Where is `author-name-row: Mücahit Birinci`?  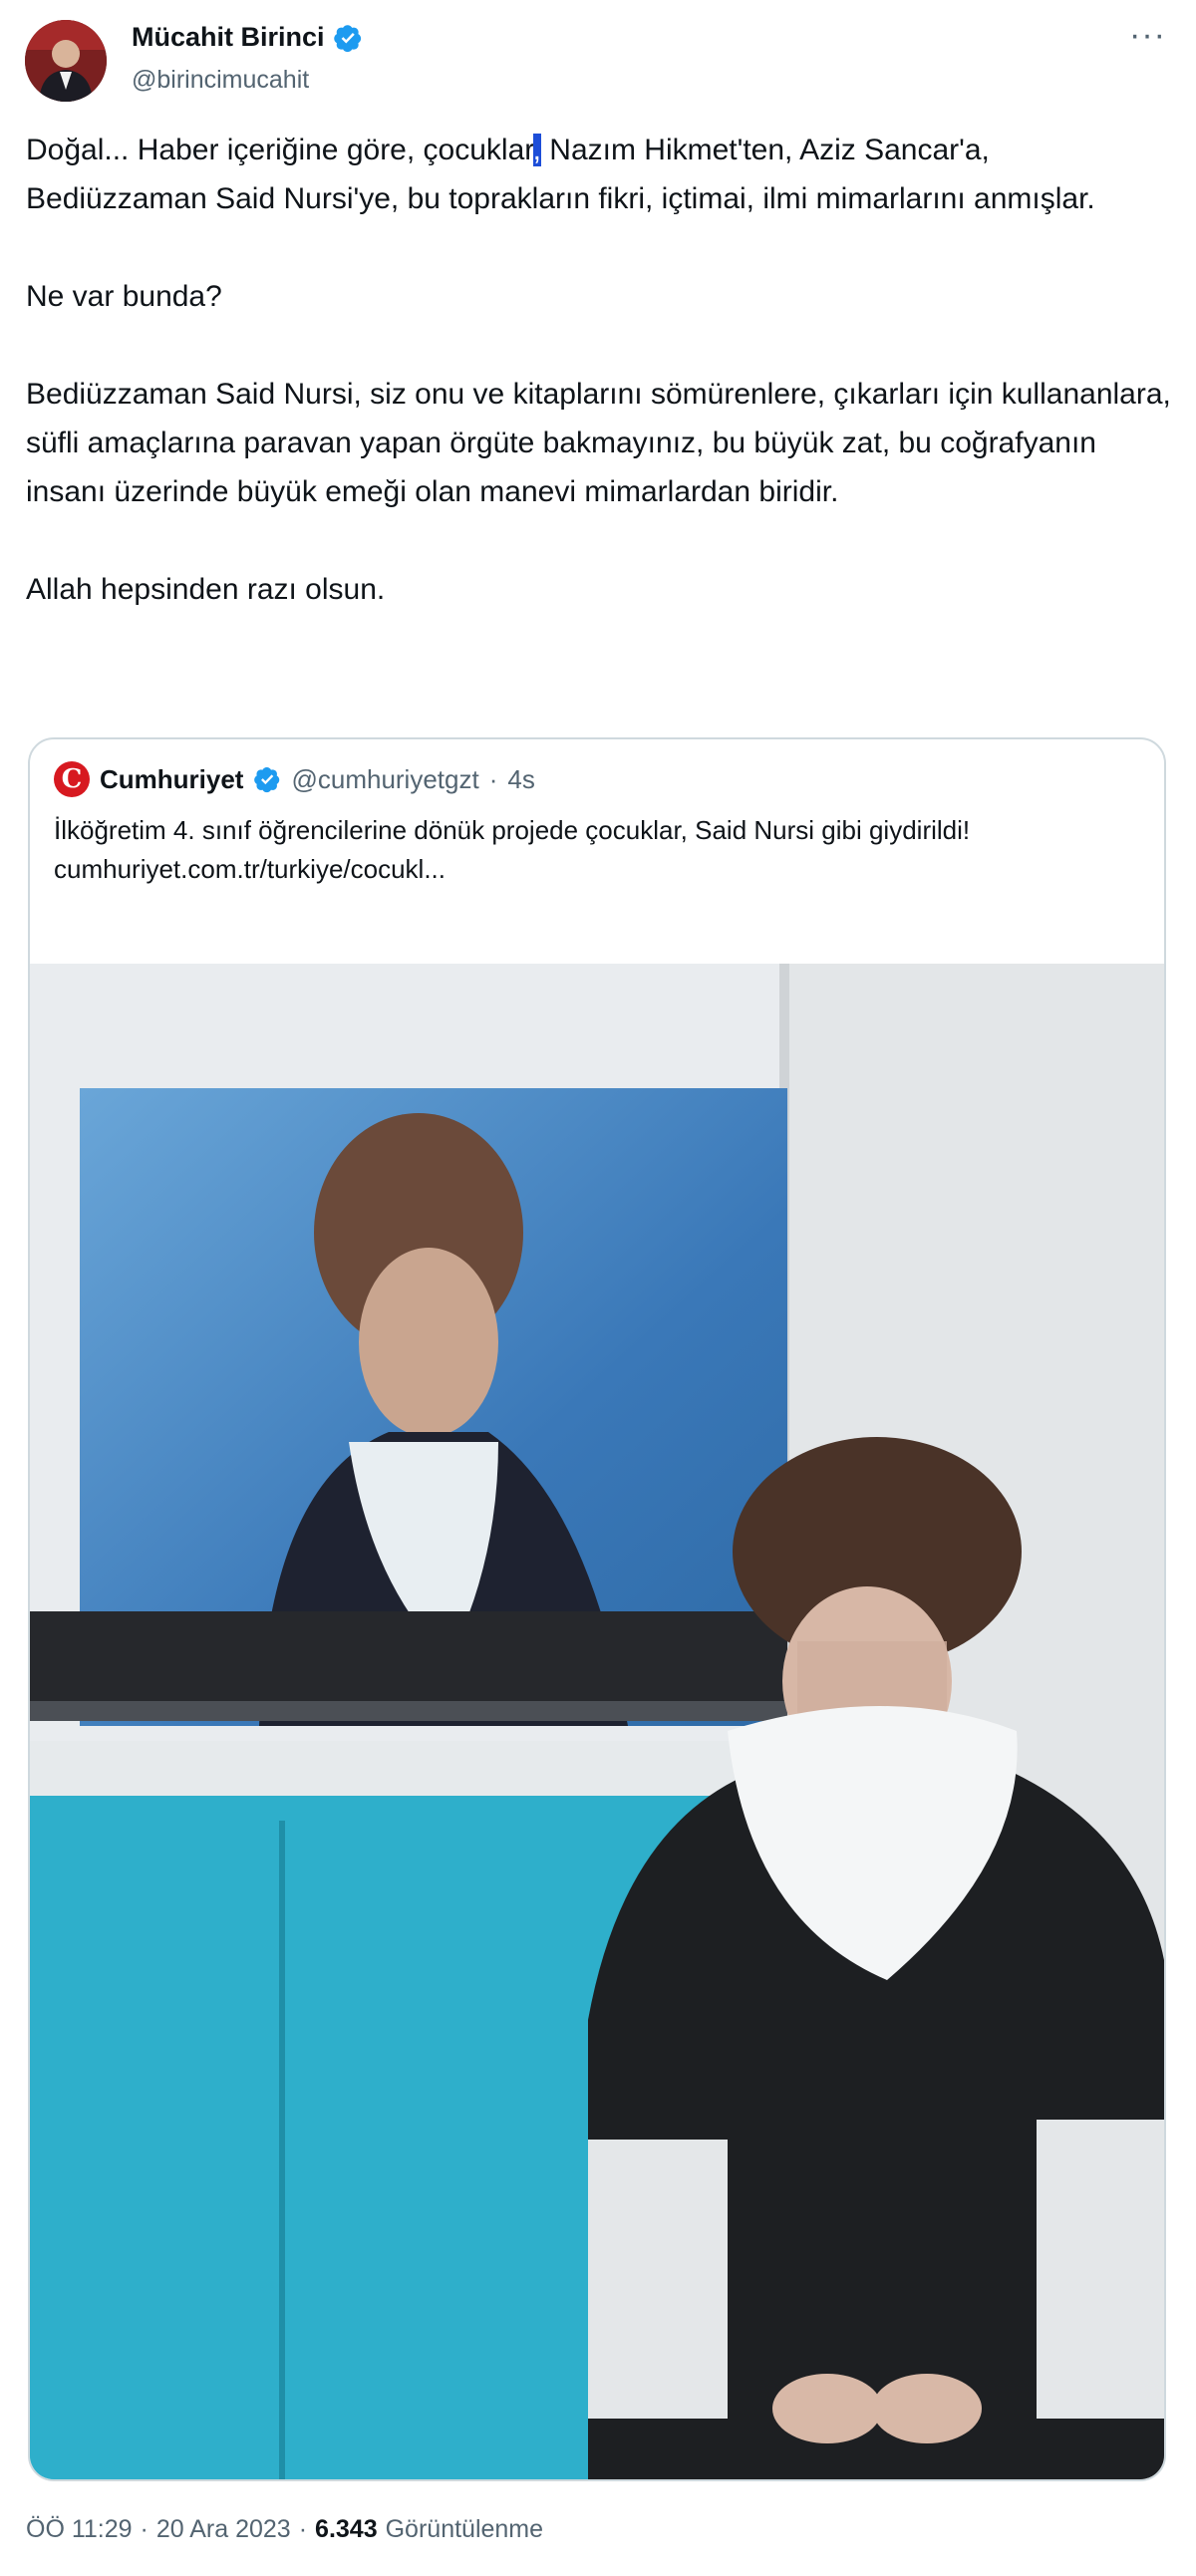 author-name-row: Mücahit Birinci is located at coordinates (247, 37).